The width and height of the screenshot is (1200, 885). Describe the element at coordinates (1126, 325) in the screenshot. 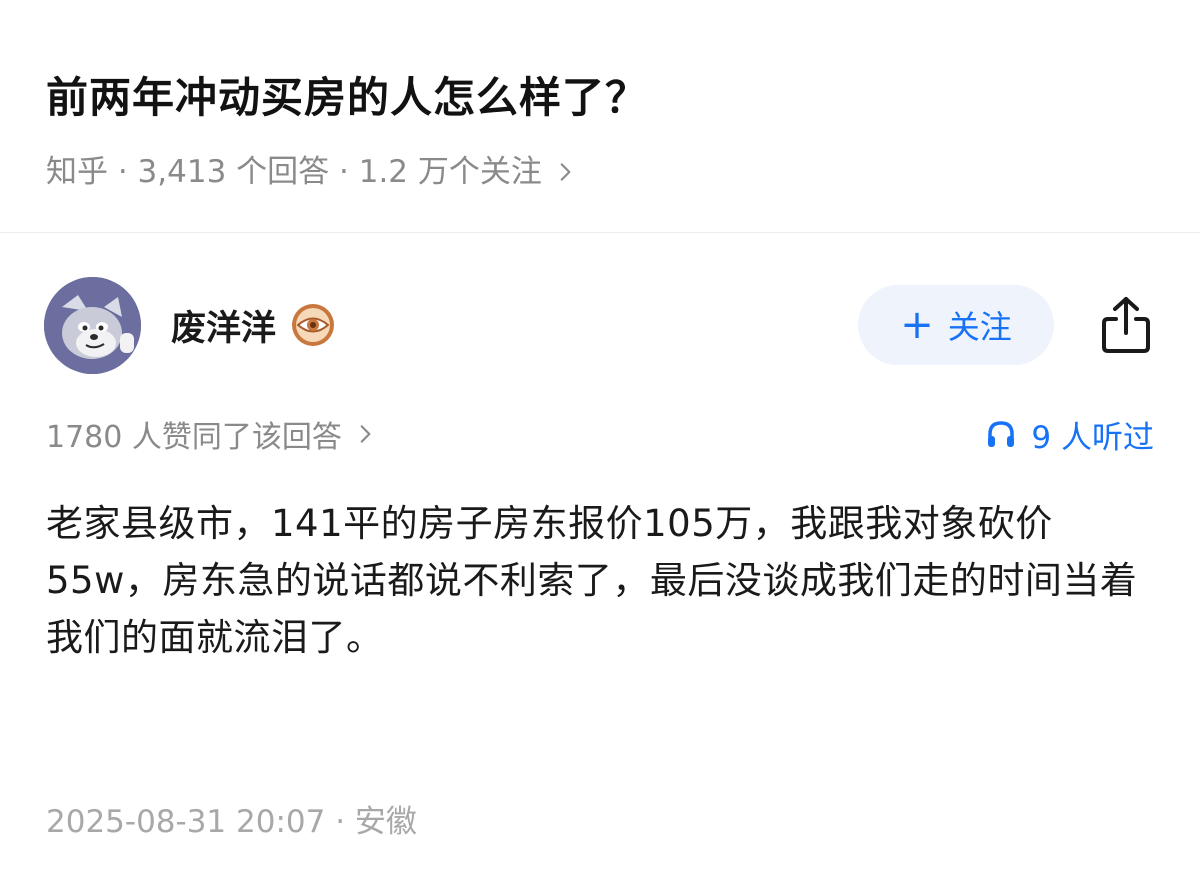

I see `share-icon` at that location.